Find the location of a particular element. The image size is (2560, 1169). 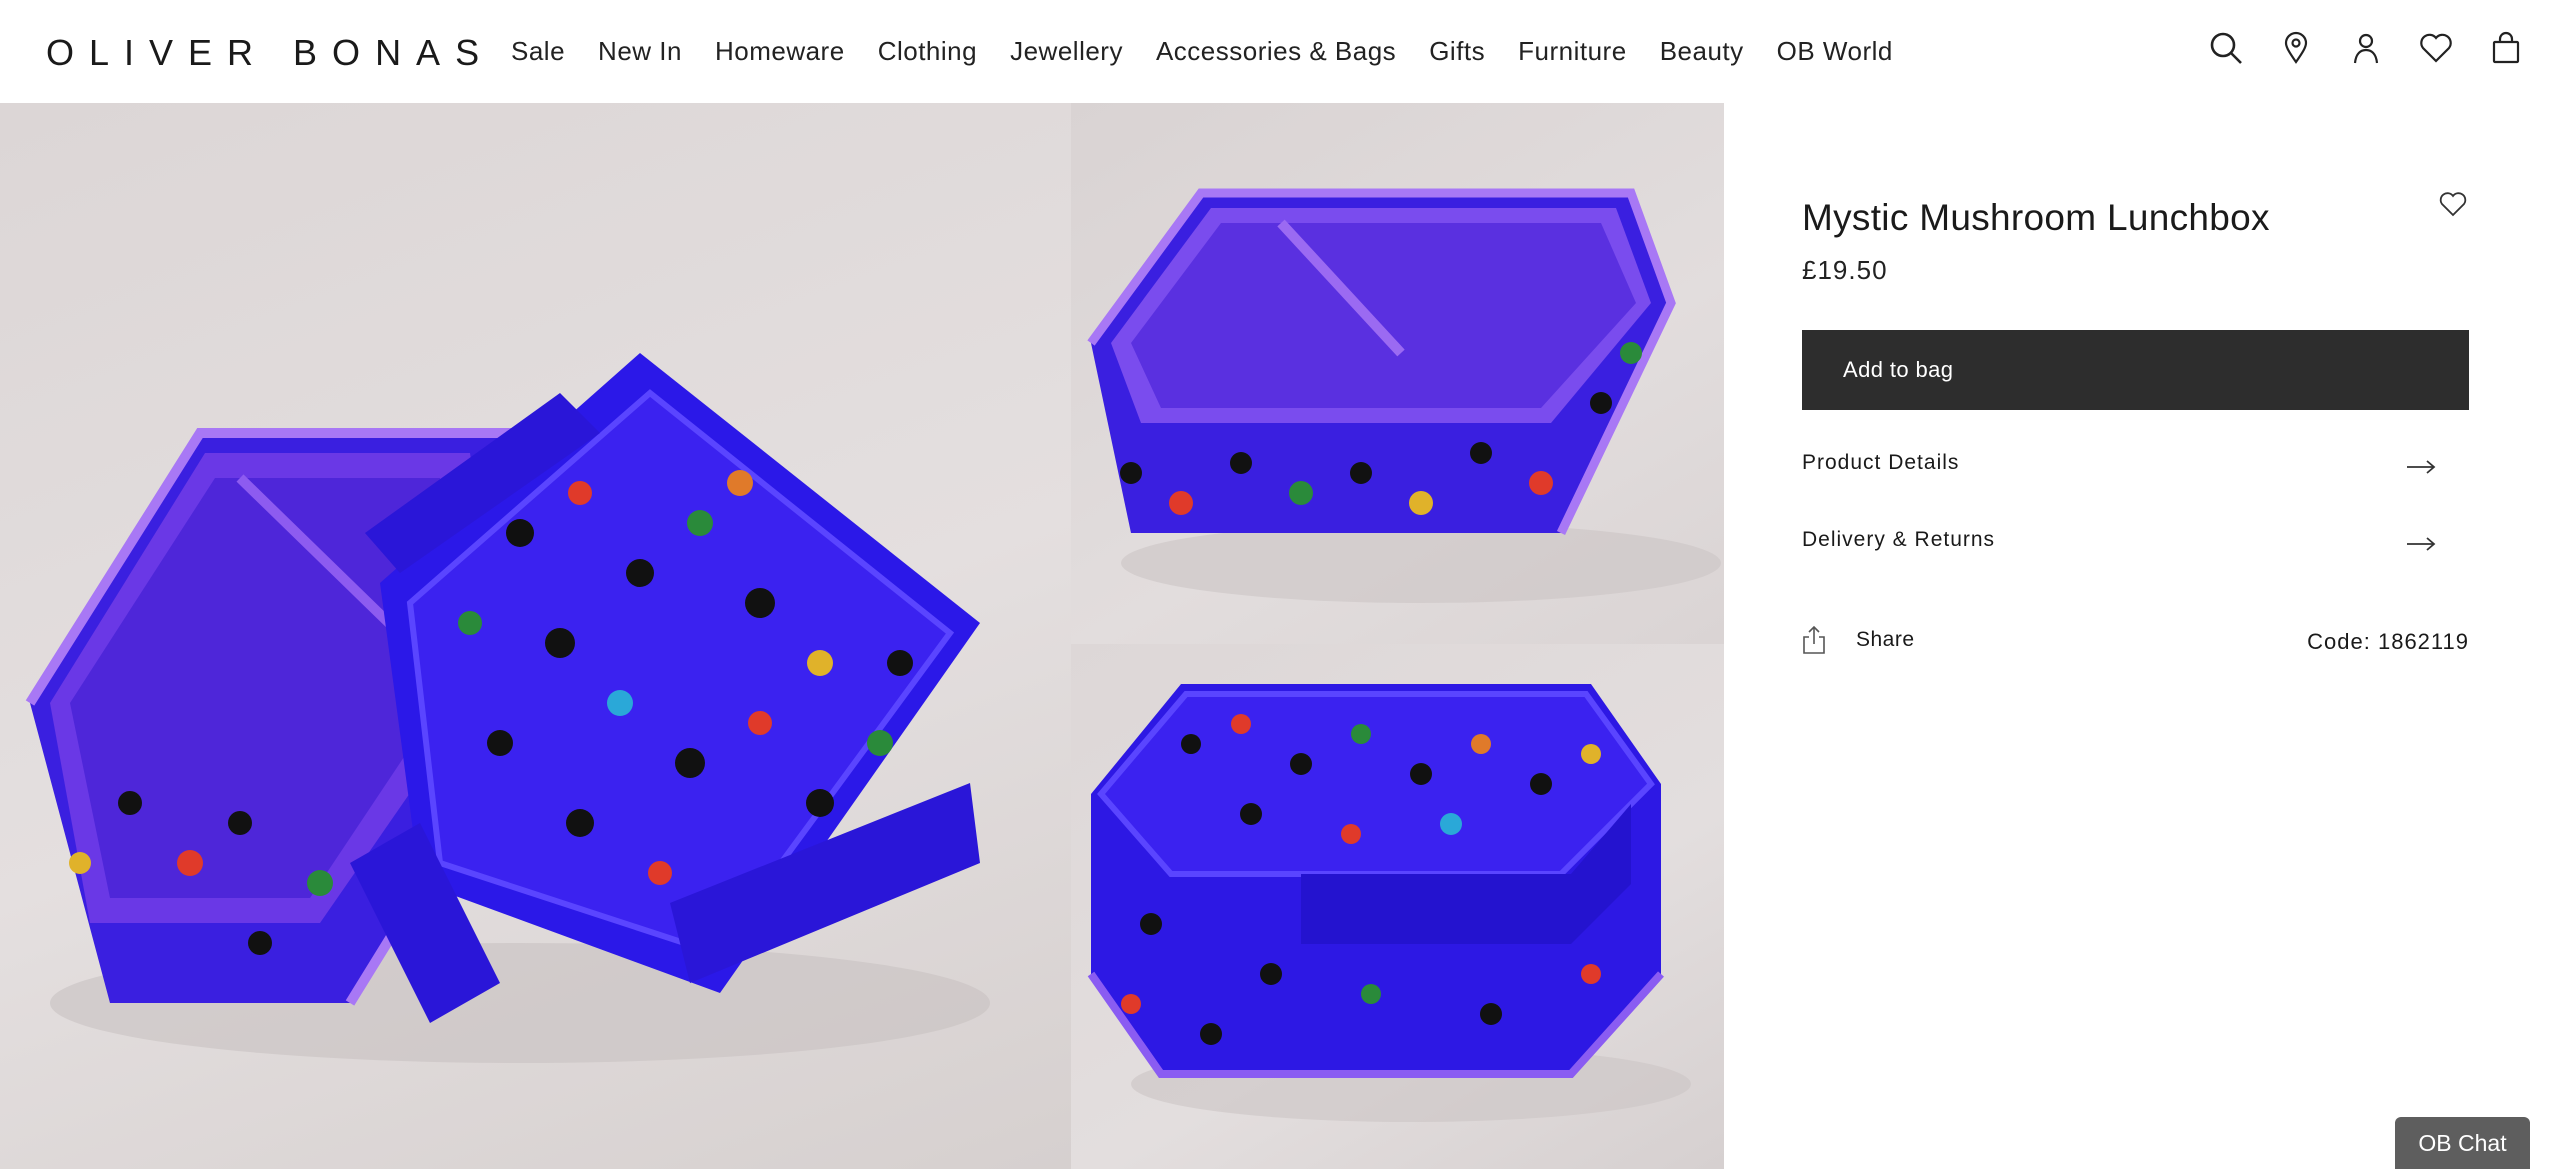

ob-chat-button: OB Chat is located at coordinates (2462, 1143).